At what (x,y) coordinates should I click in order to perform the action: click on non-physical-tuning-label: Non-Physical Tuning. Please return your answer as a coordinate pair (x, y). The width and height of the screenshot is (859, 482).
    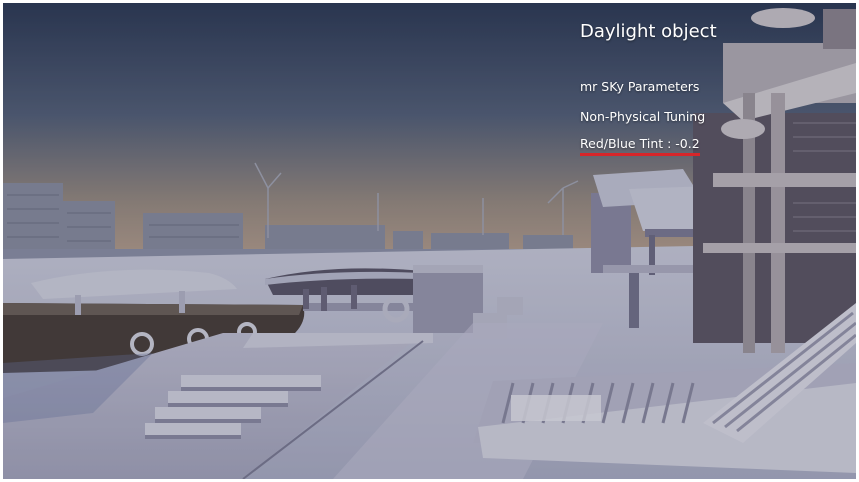
    Looking at the image, I should click on (643, 116).